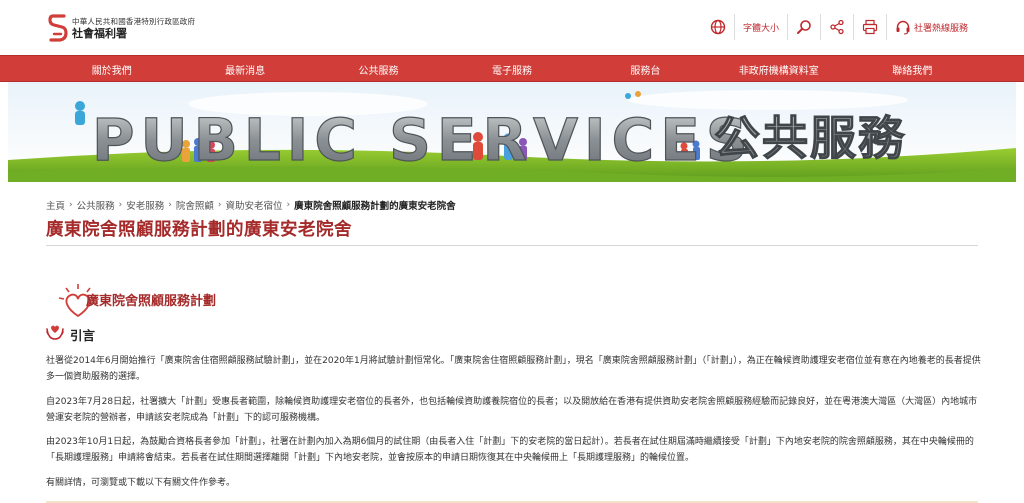 The height and width of the screenshot is (503, 1024). Describe the element at coordinates (512, 245) in the screenshot. I see `title-divider` at that location.